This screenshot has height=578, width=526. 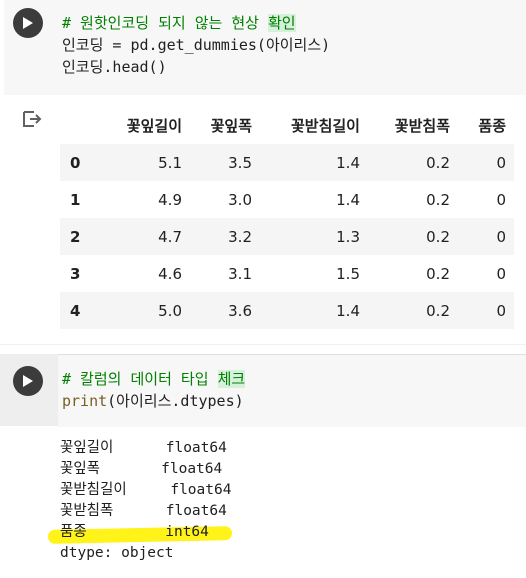 I want to click on code-line-print: print(아이리스.dtypes), so click(x=153, y=401).